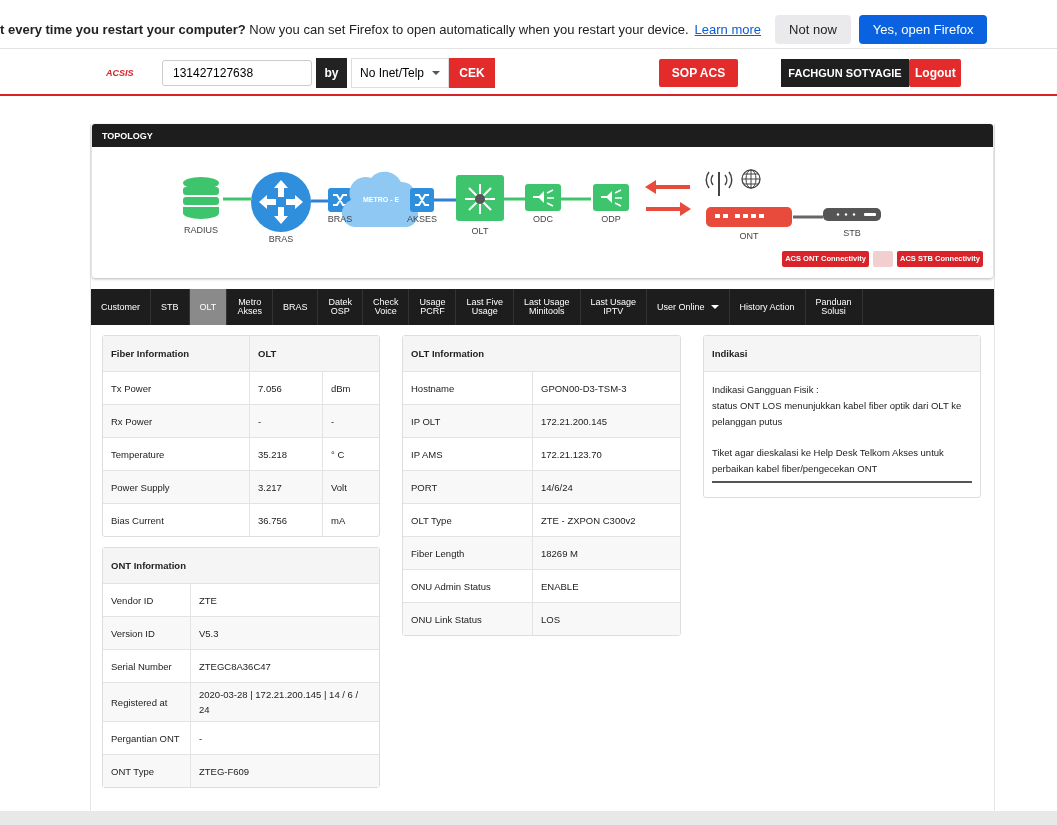  What do you see at coordinates (845, 73) in the screenshot?
I see `user-name: FACHGUN SOTYAGIE` at bounding box center [845, 73].